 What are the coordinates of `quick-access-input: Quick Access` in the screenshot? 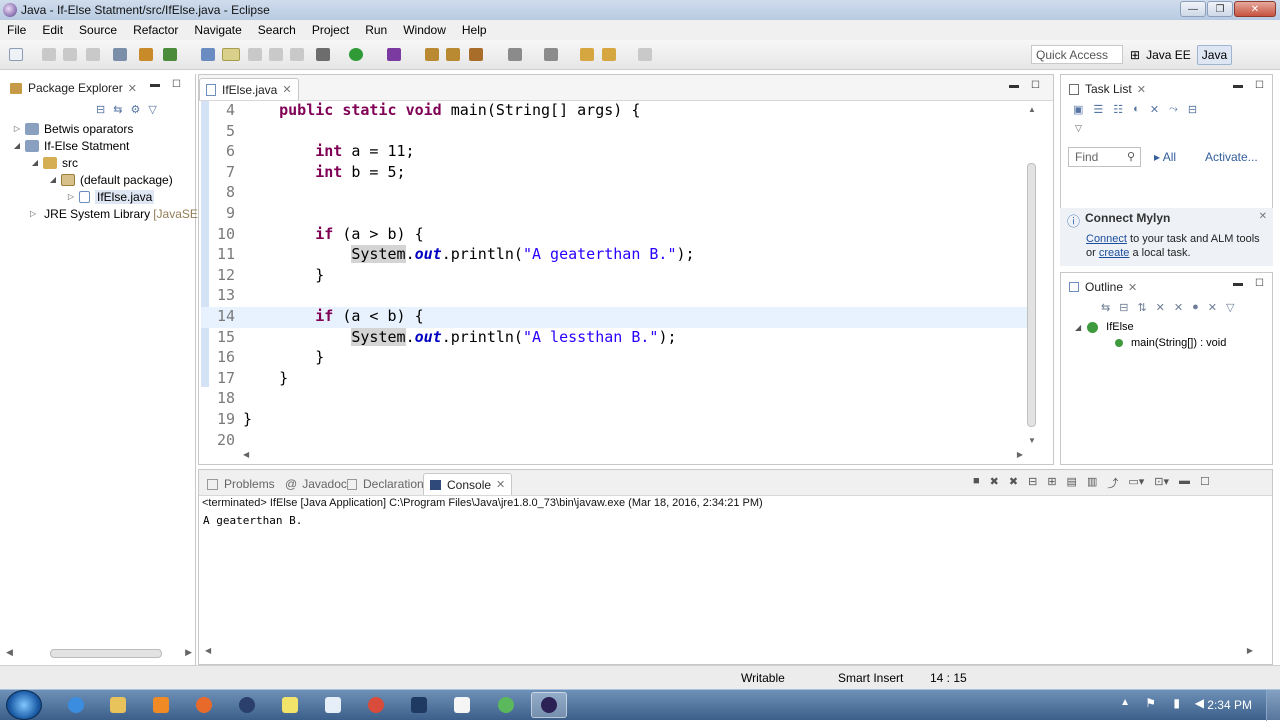 It's located at (1077, 54).